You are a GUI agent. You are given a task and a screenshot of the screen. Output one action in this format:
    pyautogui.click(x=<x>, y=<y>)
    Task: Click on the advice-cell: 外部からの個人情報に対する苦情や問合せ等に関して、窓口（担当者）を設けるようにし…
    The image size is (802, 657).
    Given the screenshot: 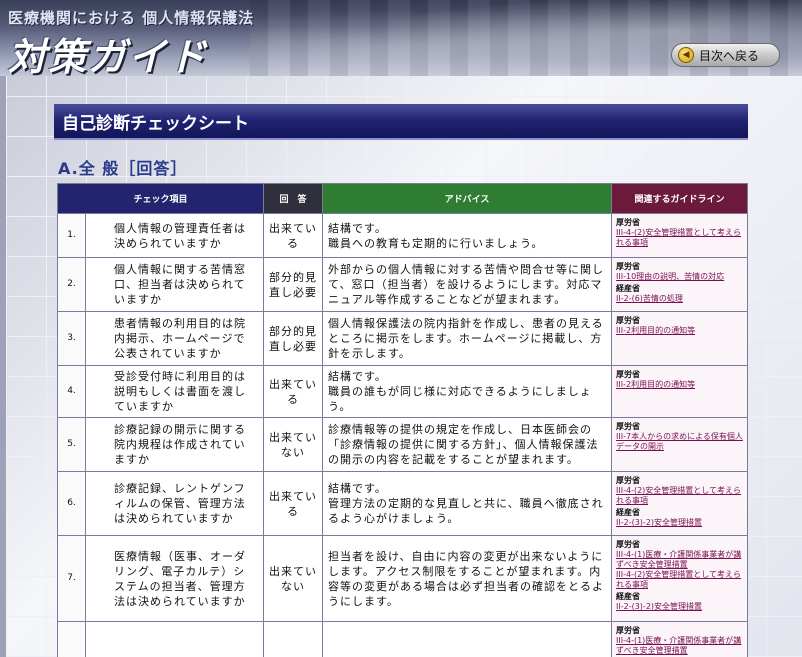 What is the action you would take?
    pyautogui.click(x=467, y=284)
    